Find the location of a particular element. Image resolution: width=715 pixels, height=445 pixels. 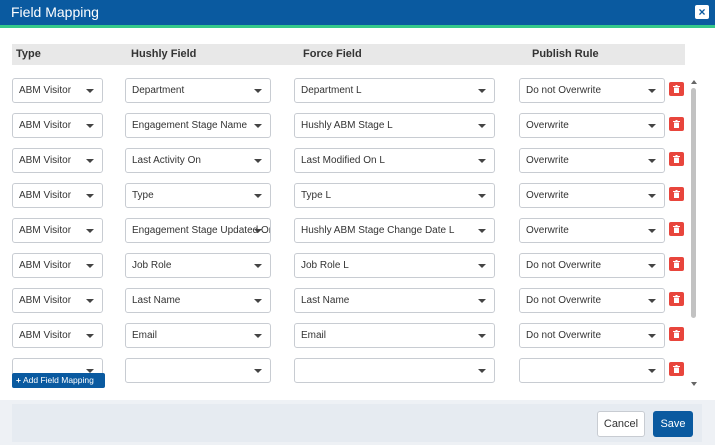

scroll-down-arrow is located at coordinates (694, 384).